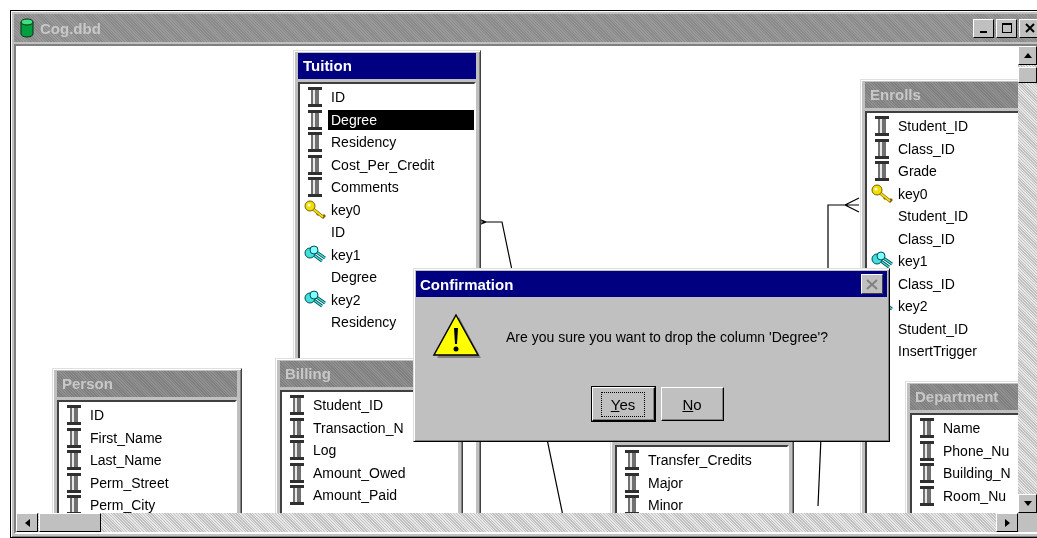  Describe the element at coordinates (665, 504) in the screenshot. I see `table-field: Minor` at that location.